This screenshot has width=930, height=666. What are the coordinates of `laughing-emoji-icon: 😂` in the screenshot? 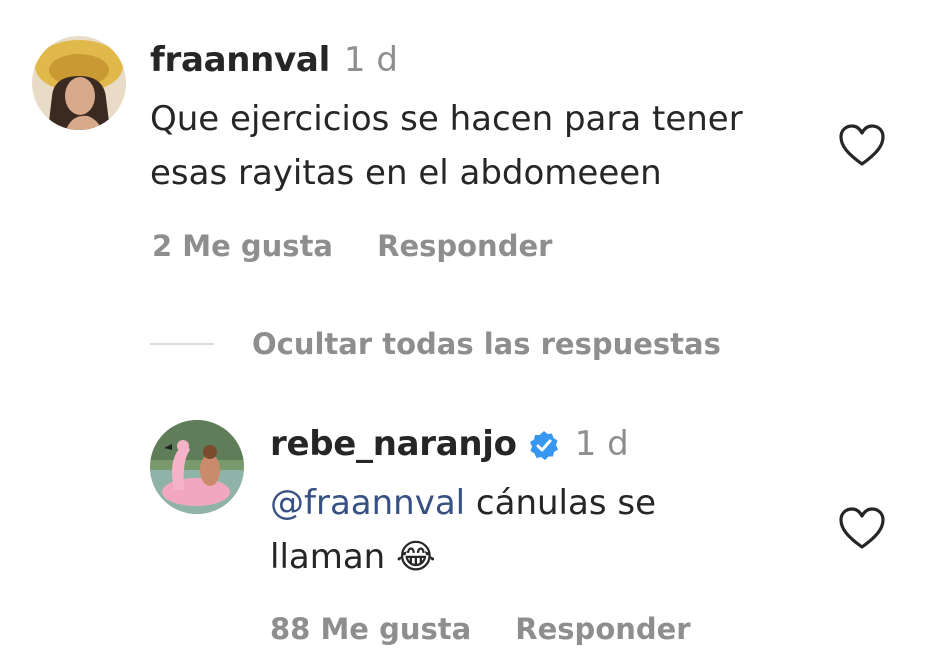 It's located at (416, 557).